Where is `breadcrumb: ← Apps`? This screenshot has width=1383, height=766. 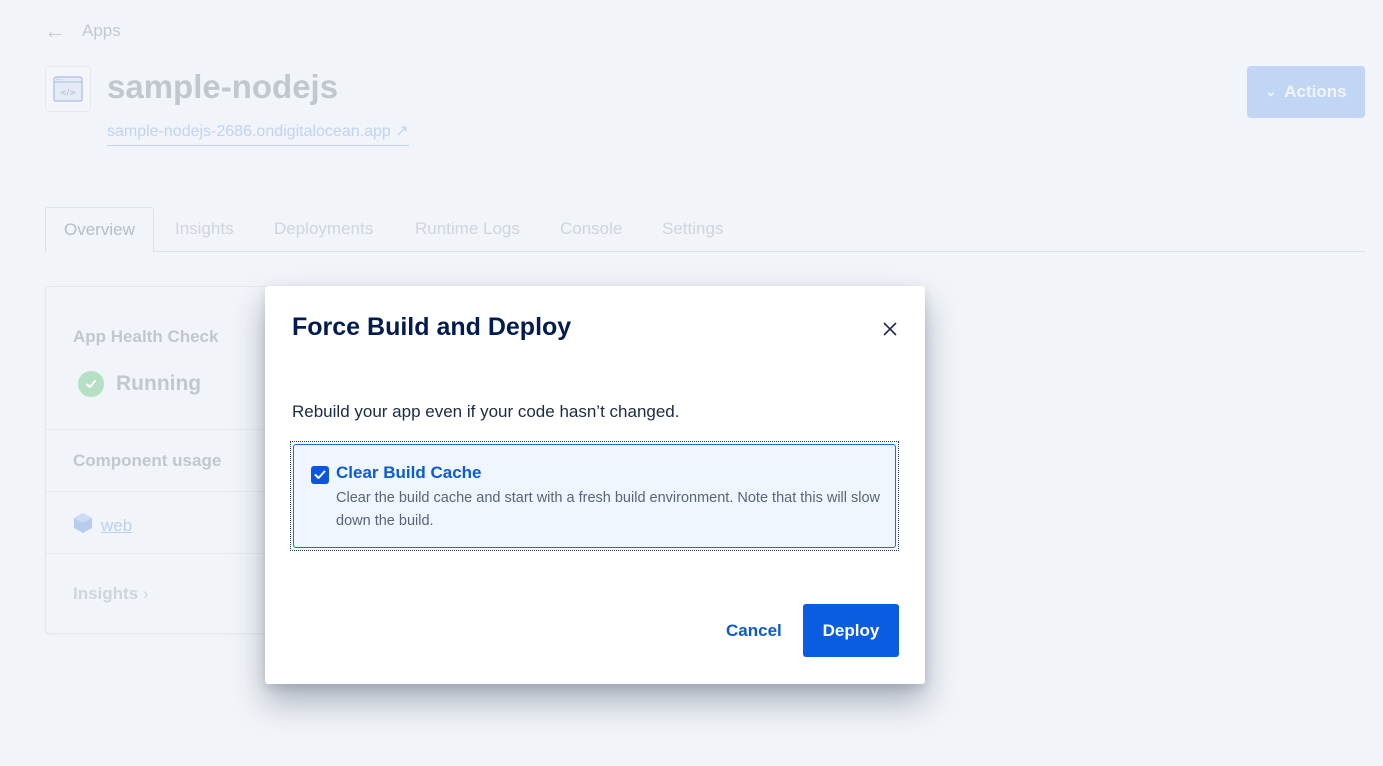
breadcrumb: ← Apps is located at coordinates (82, 31).